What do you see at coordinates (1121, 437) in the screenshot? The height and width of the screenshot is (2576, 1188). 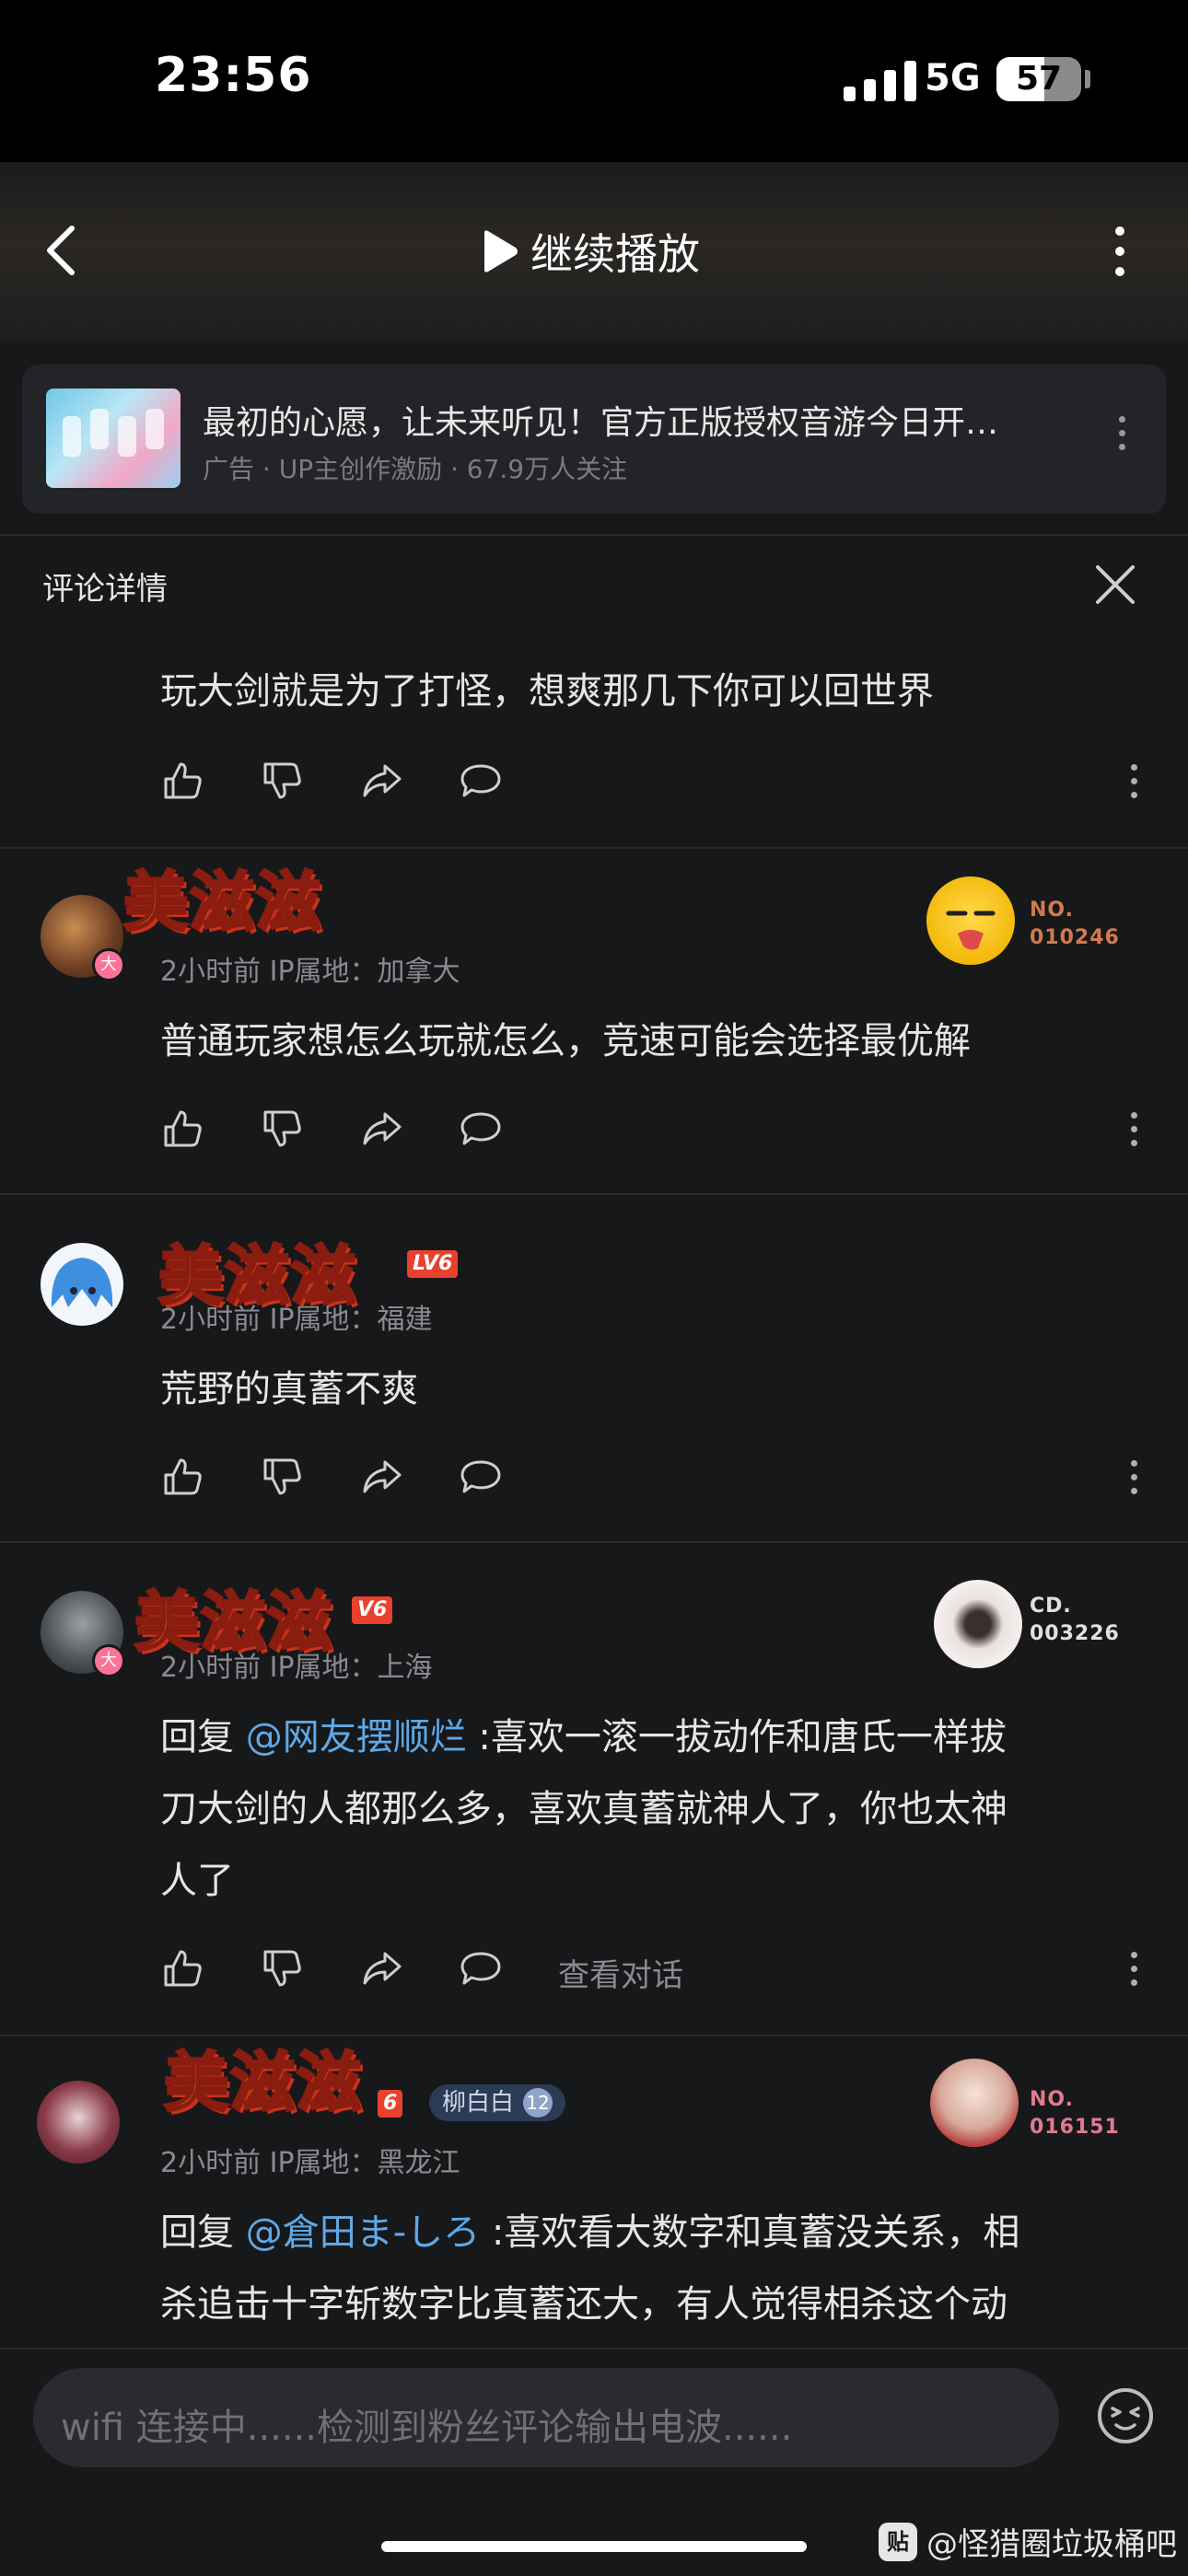 I see `ad-more-icon` at bounding box center [1121, 437].